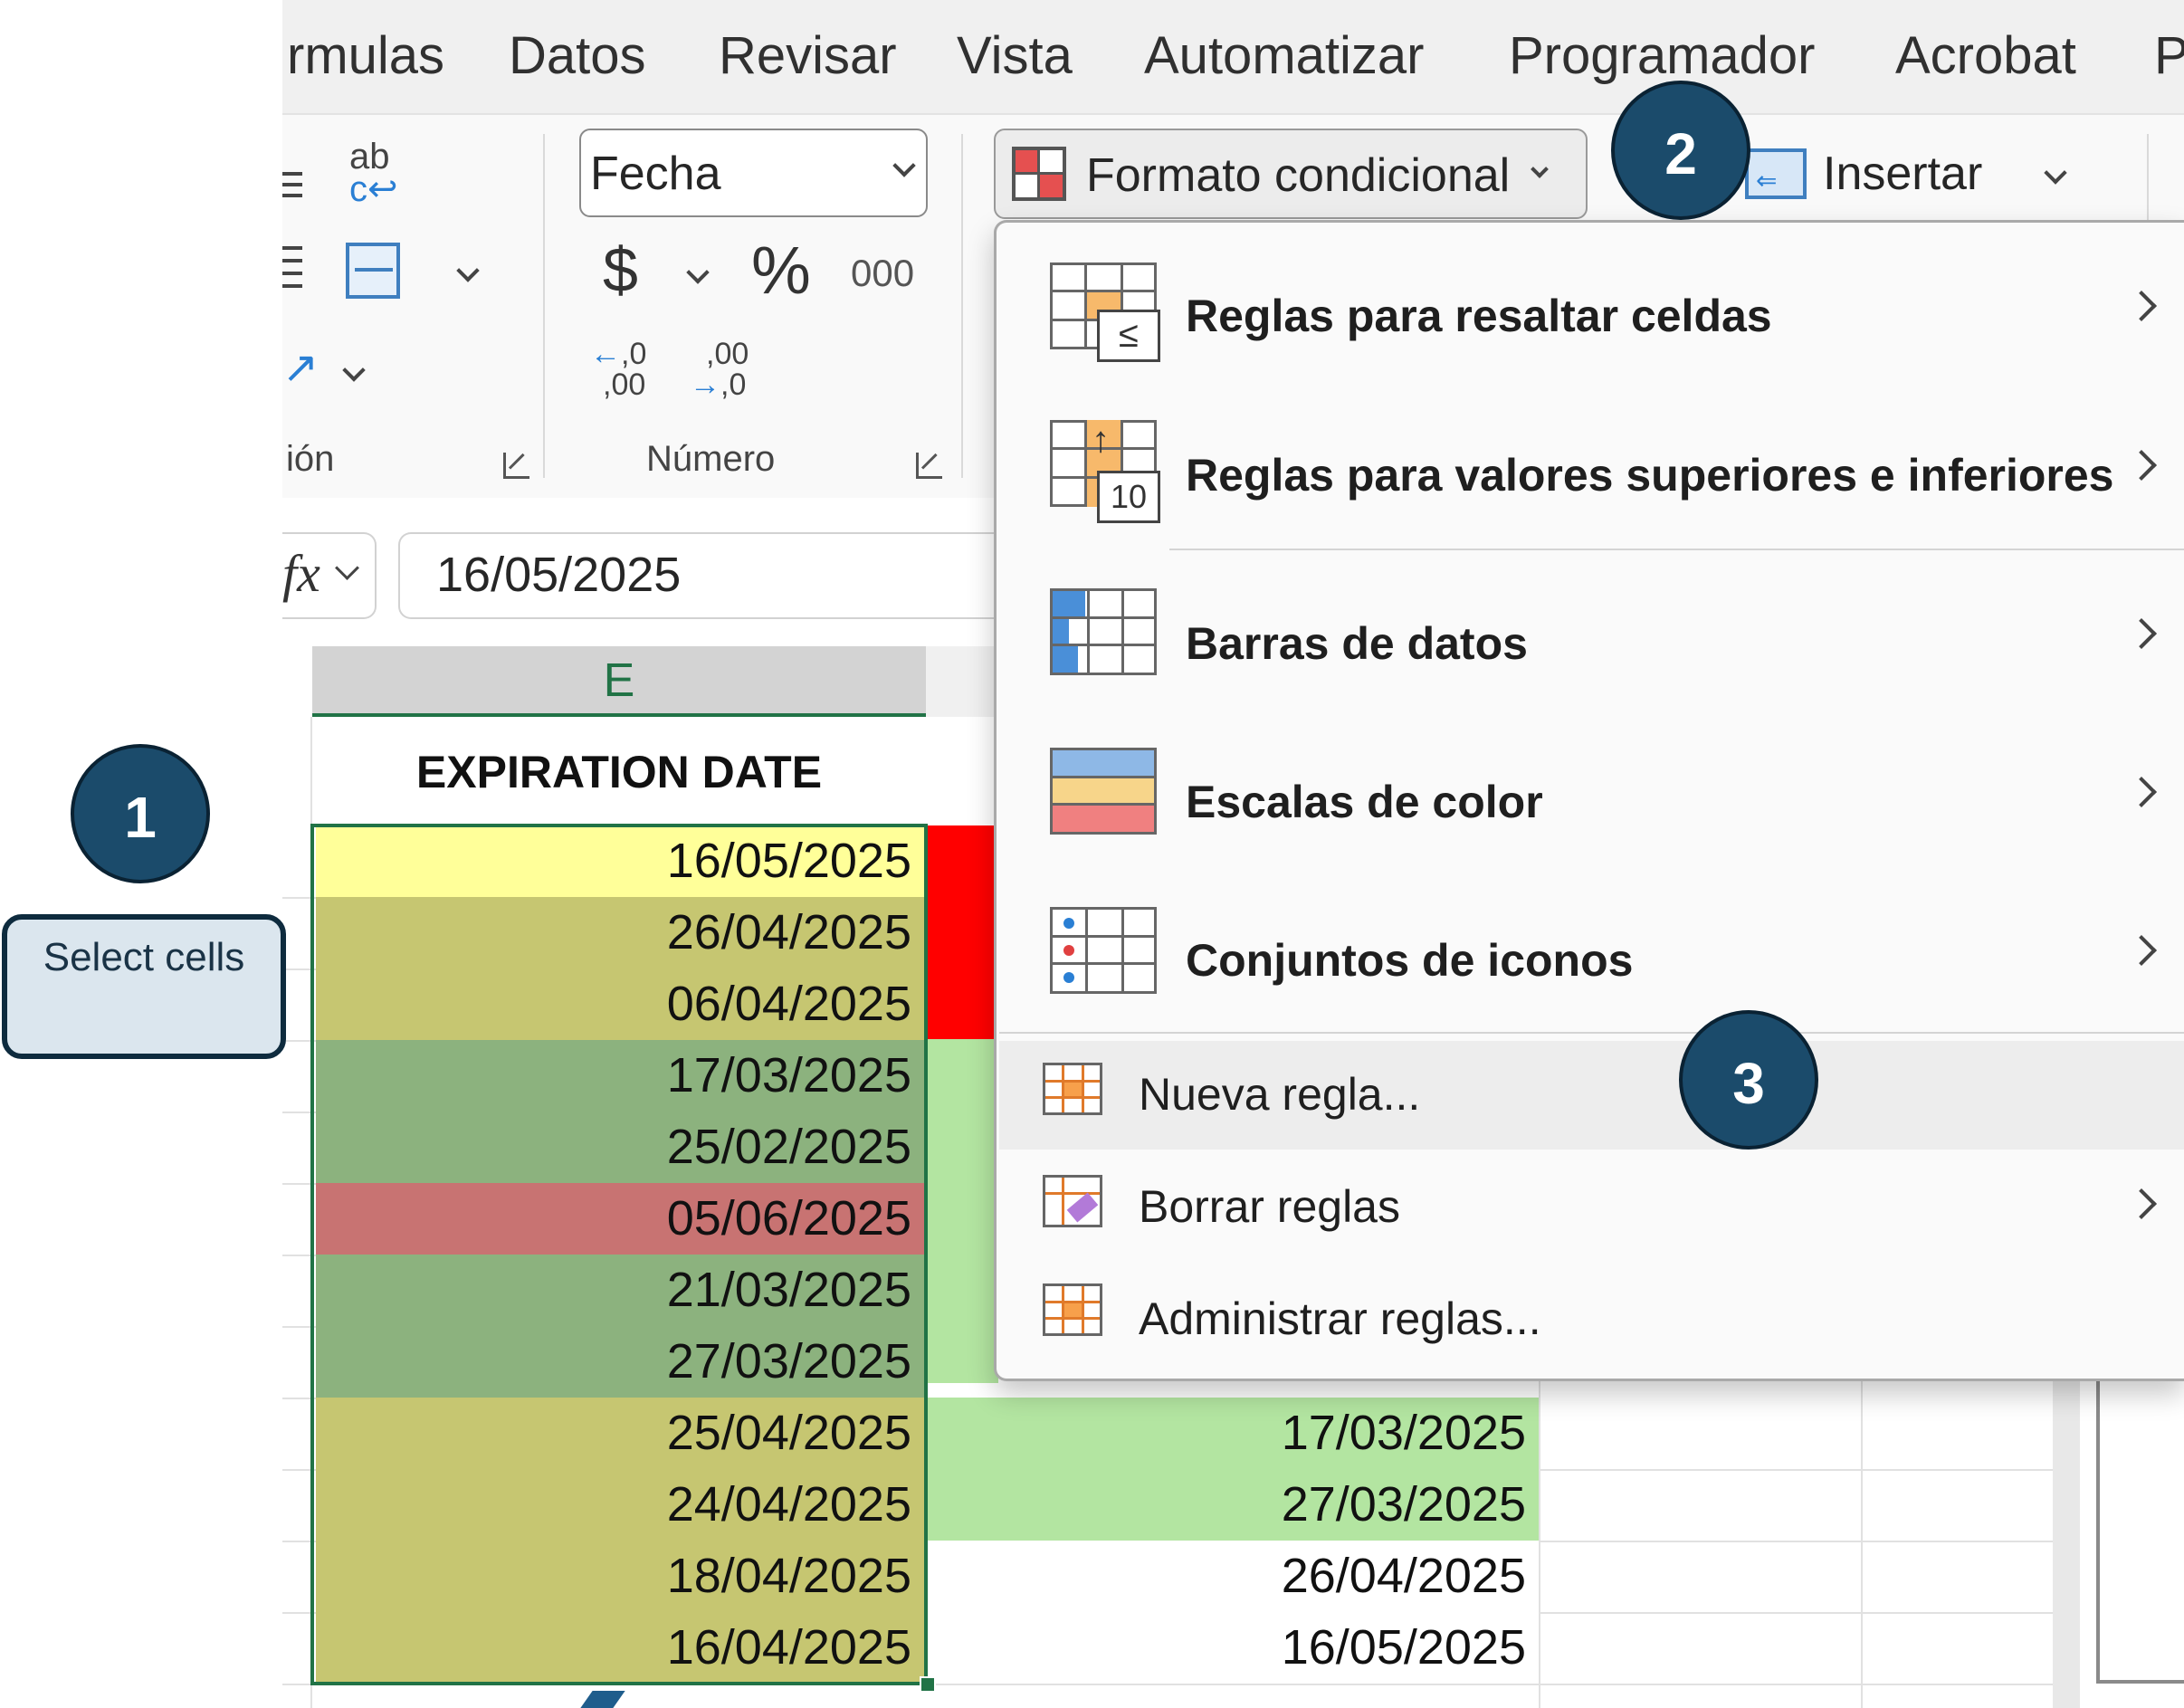  What do you see at coordinates (1298, 175) in the screenshot?
I see `conditional-format-label: Formato condicional` at bounding box center [1298, 175].